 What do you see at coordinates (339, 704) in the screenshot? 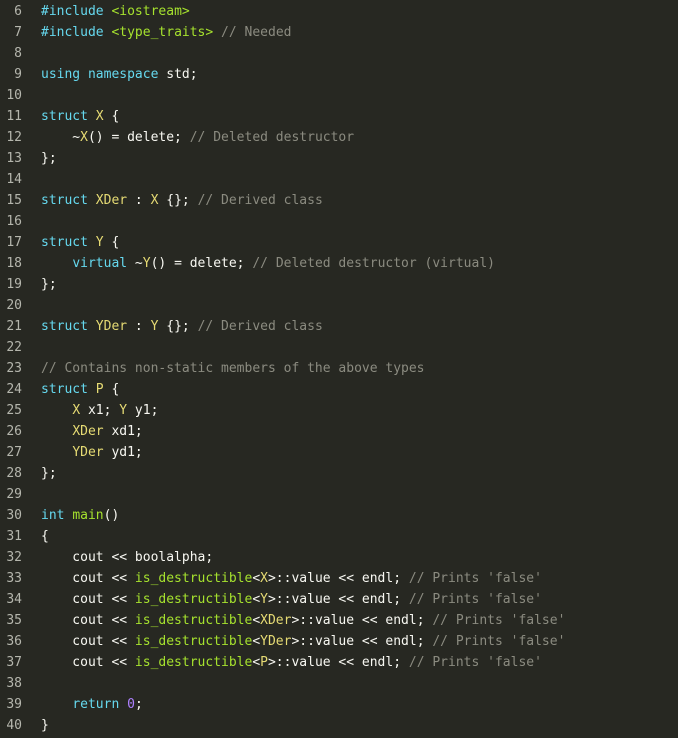
I see `code-line: 39 return 0;` at bounding box center [339, 704].